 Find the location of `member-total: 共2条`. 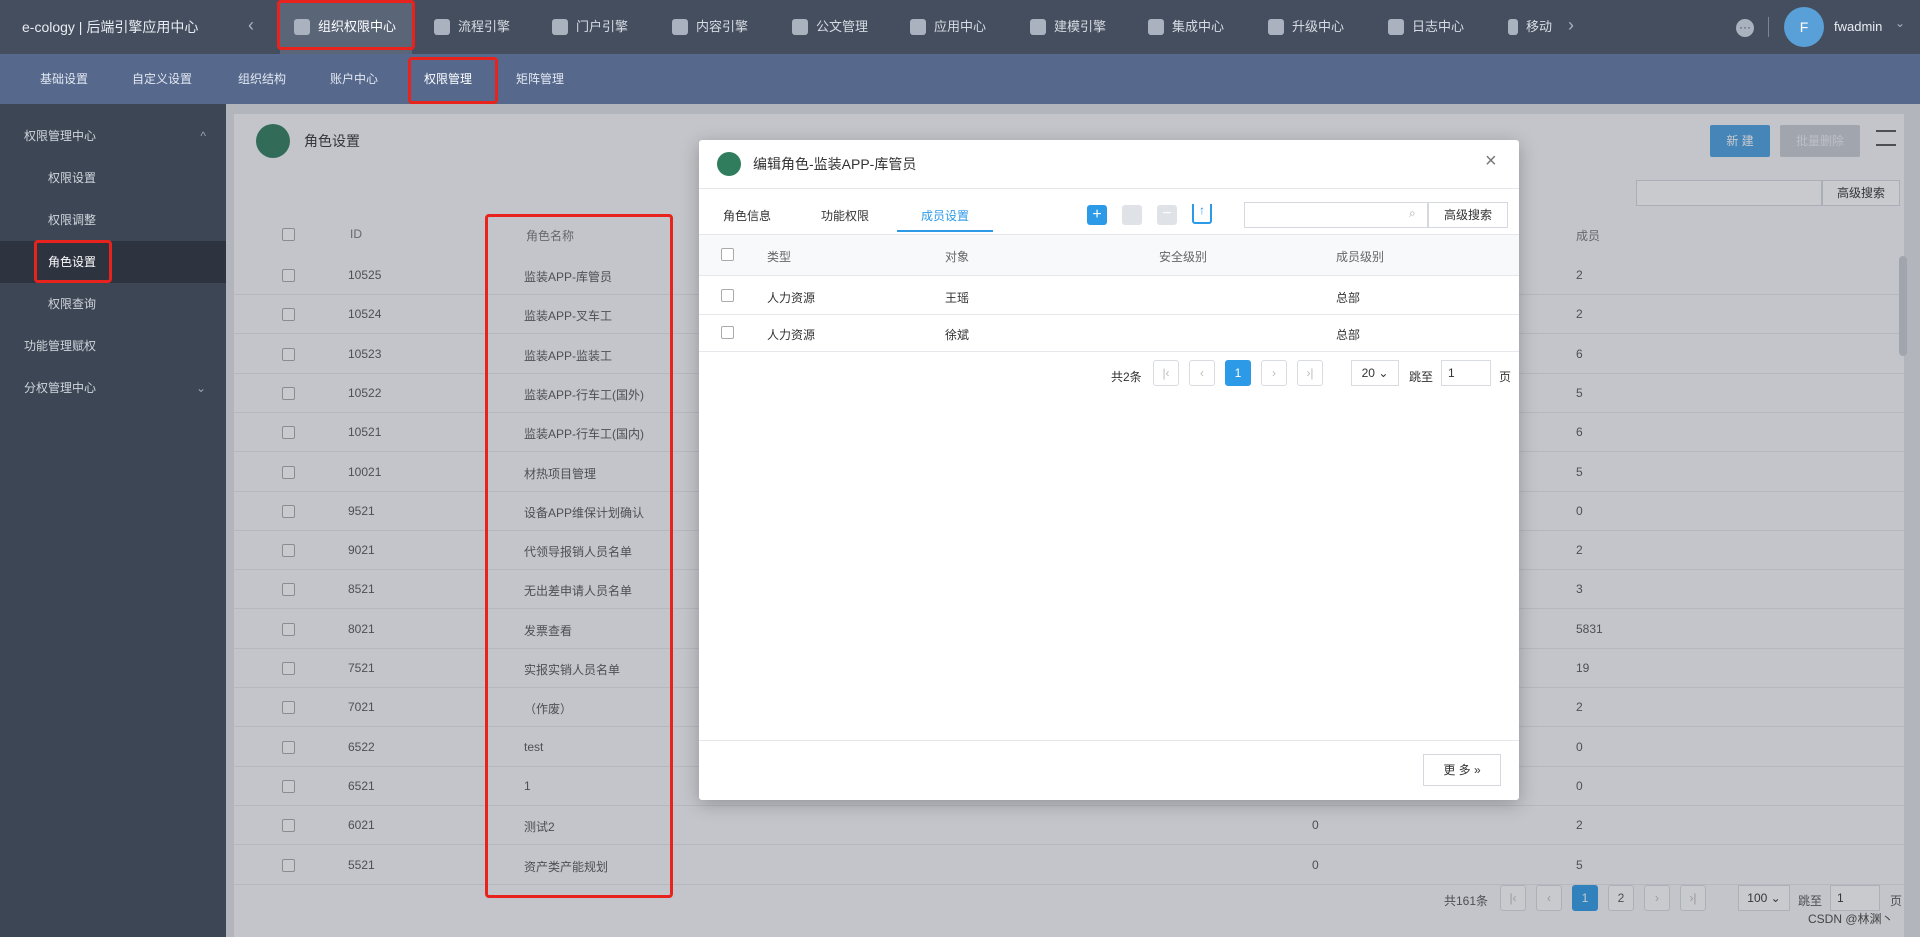

member-total: 共2条 is located at coordinates (1126, 377).